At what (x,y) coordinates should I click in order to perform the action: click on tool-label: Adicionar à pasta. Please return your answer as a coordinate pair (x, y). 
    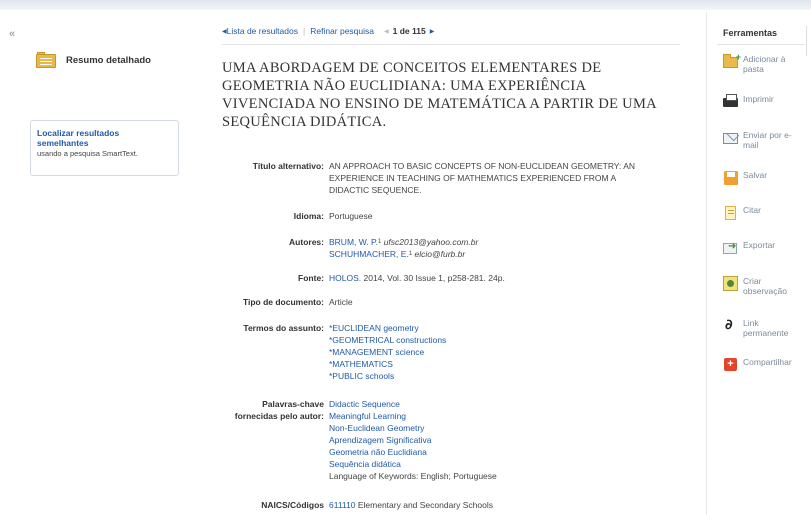
    Looking at the image, I should click on (764, 64).